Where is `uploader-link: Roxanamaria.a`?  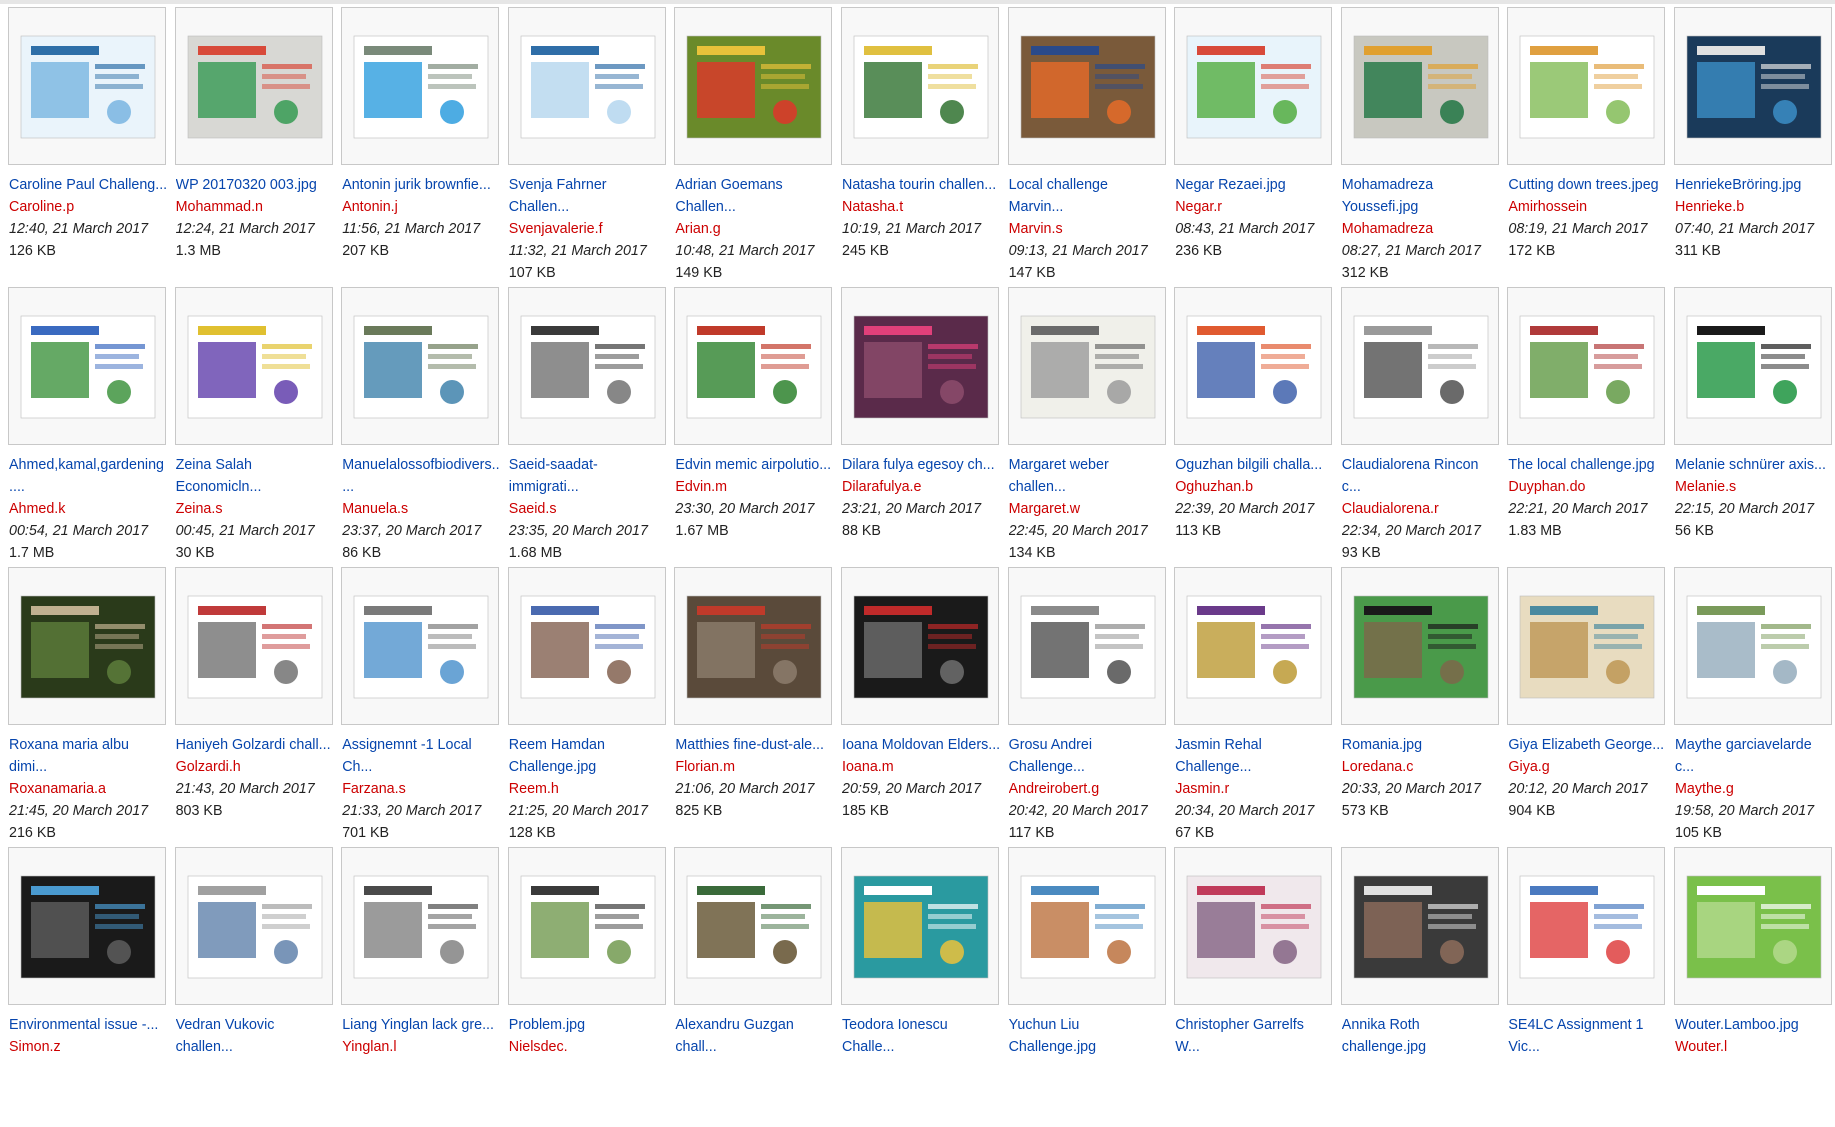
uploader-link: Roxanamaria.a is located at coordinates (90, 789).